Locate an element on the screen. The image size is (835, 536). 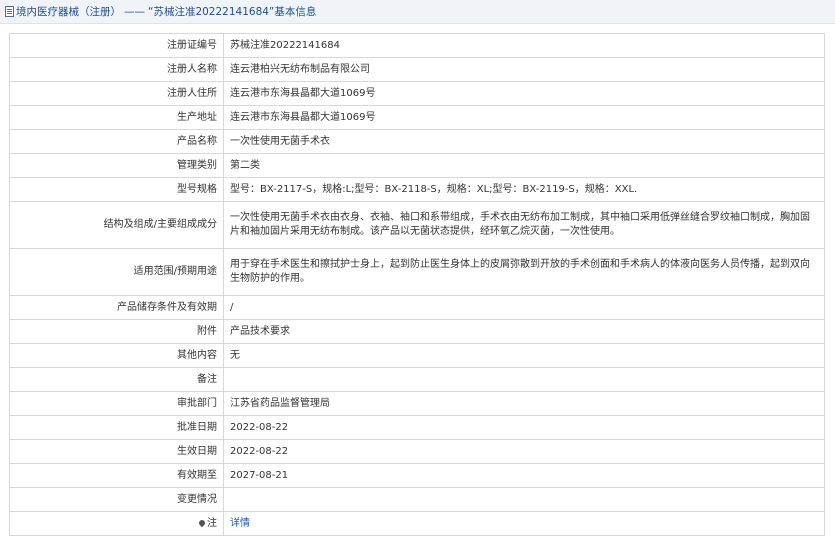
row-value: 无 is located at coordinates (524, 355).